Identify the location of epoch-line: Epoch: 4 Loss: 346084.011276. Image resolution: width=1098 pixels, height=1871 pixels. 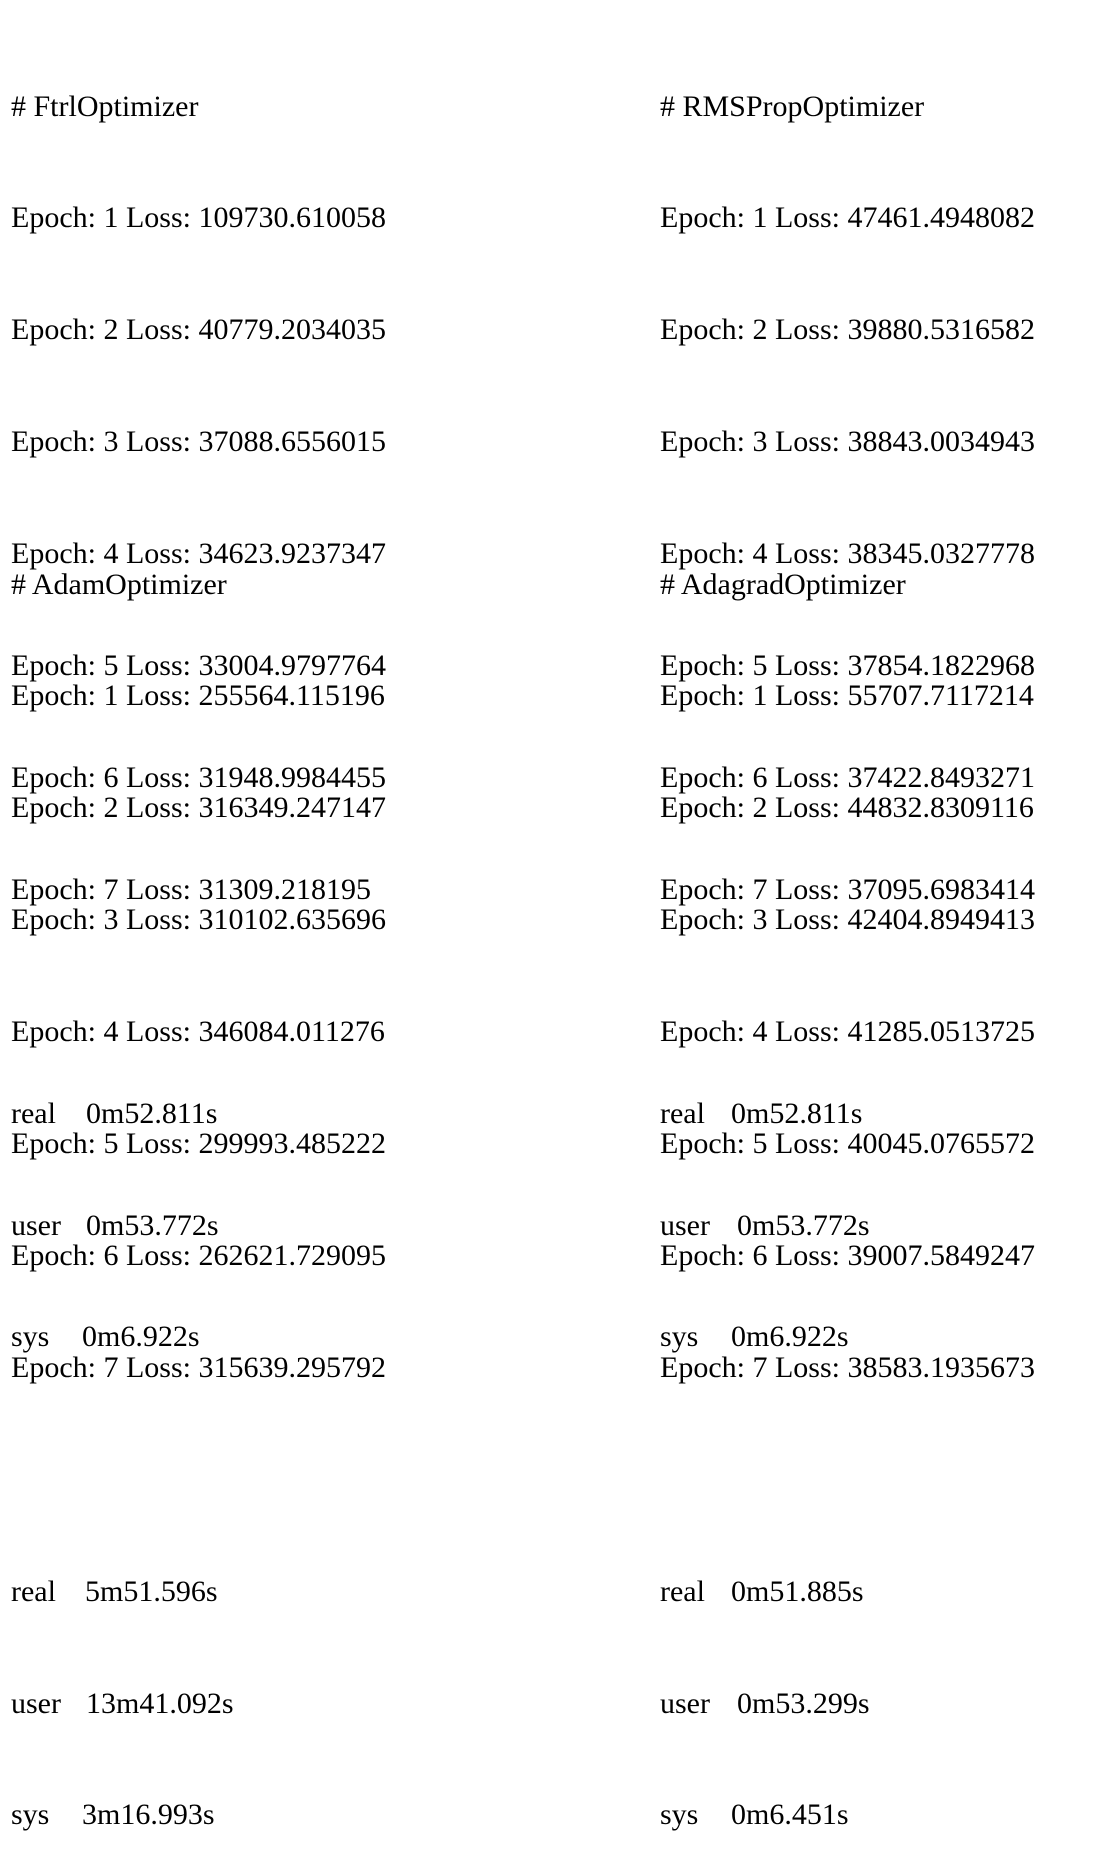
(198, 1032).